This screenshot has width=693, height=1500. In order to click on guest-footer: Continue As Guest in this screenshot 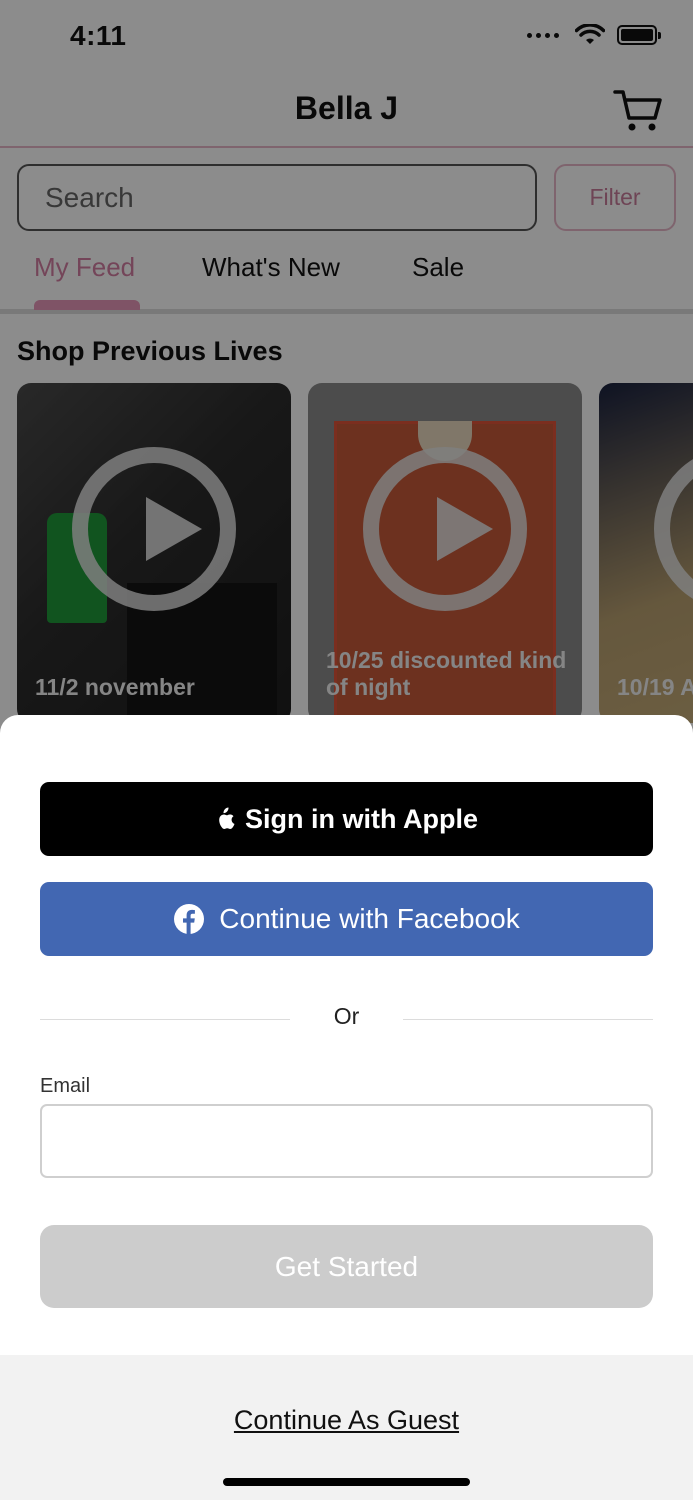, I will do `click(346, 1427)`.